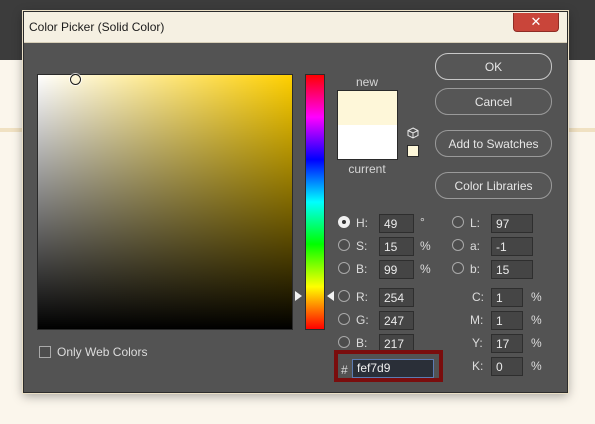 The height and width of the screenshot is (424, 595). What do you see at coordinates (512, 246) in the screenshot?
I see `a-channel-input: -1` at bounding box center [512, 246].